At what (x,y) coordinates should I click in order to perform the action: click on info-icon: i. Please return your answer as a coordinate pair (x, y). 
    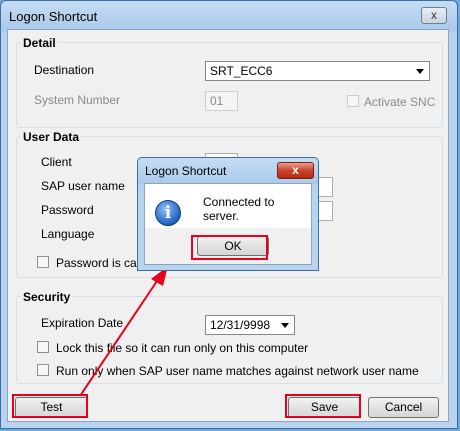
    Looking at the image, I should click on (168, 213).